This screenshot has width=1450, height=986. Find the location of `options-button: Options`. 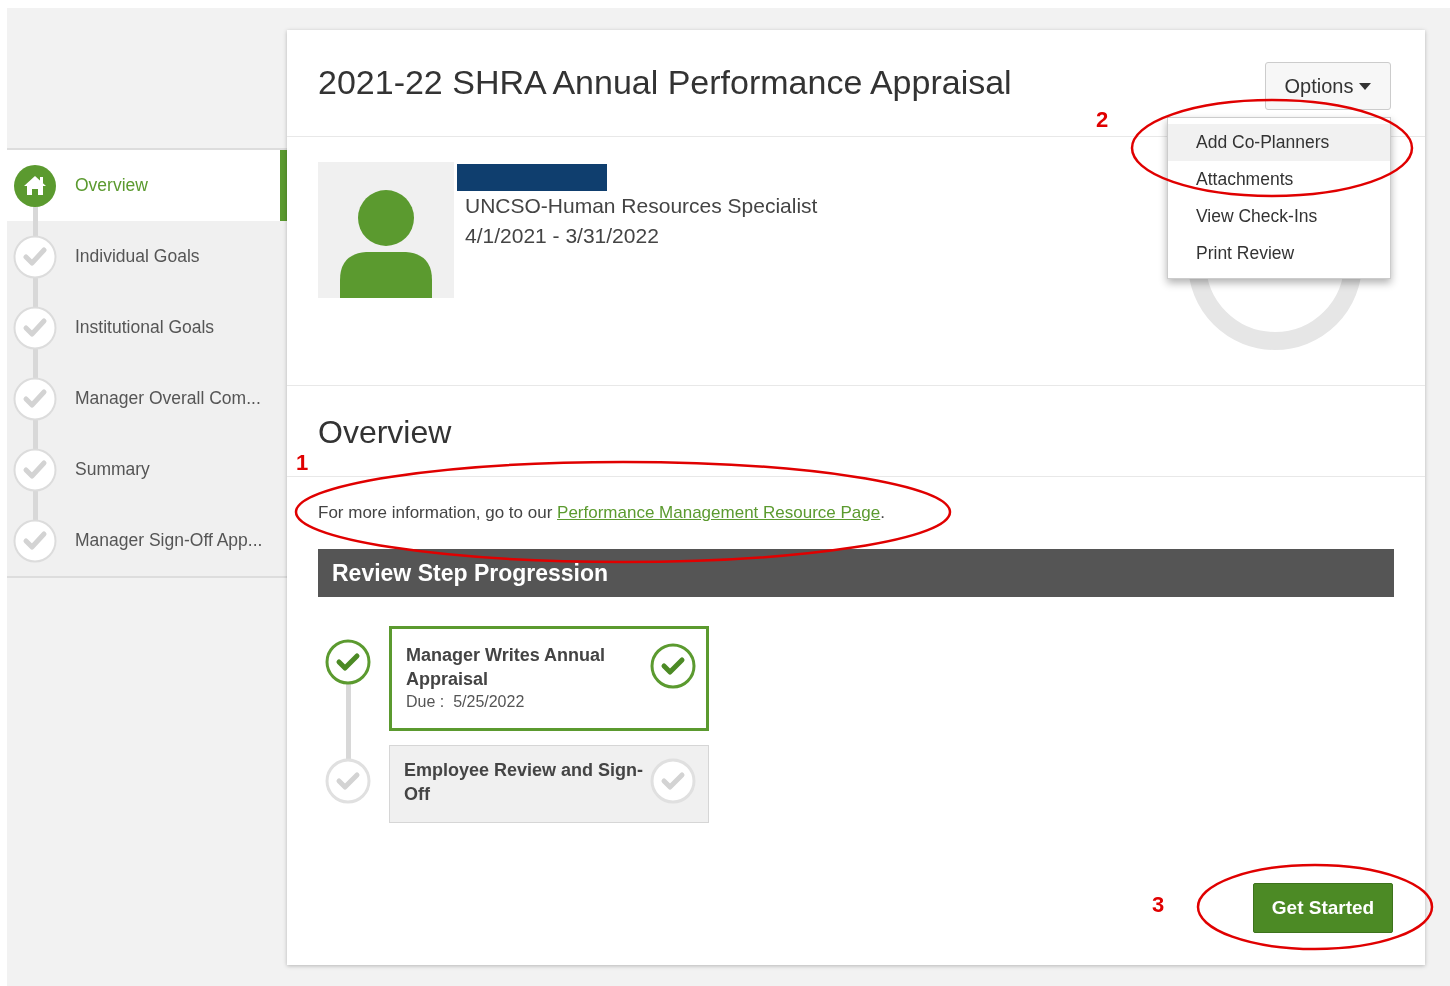

options-button: Options is located at coordinates (1328, 86).